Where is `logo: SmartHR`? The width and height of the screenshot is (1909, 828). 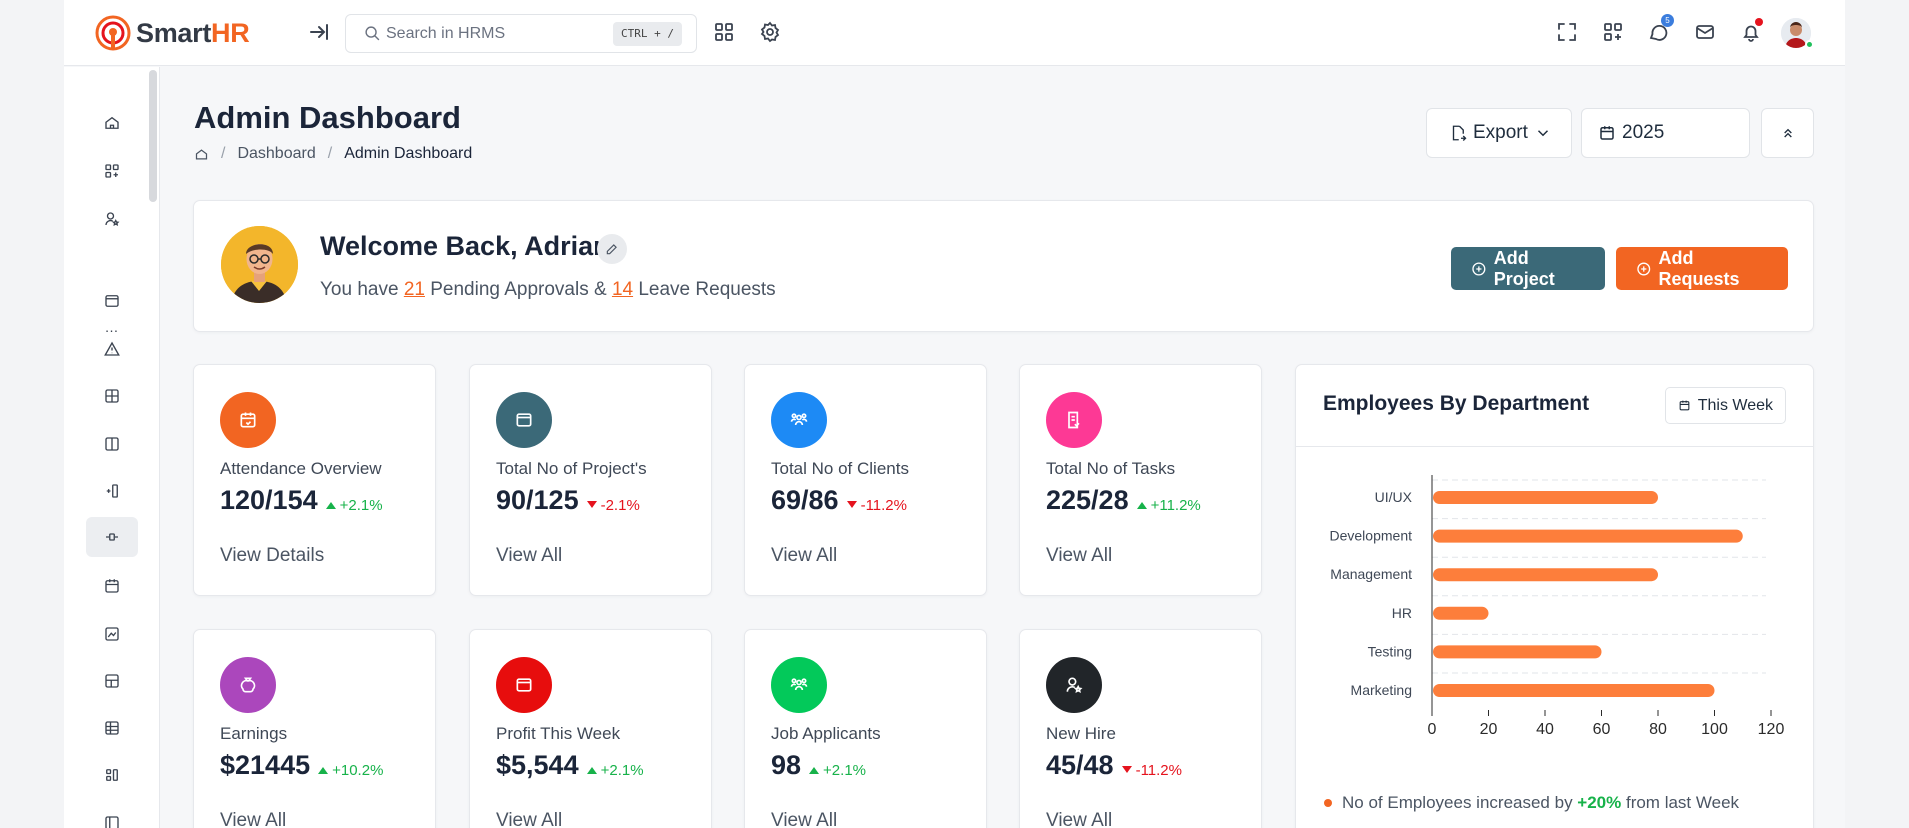 logo: SmartHR is located at coordinates (172, 33).